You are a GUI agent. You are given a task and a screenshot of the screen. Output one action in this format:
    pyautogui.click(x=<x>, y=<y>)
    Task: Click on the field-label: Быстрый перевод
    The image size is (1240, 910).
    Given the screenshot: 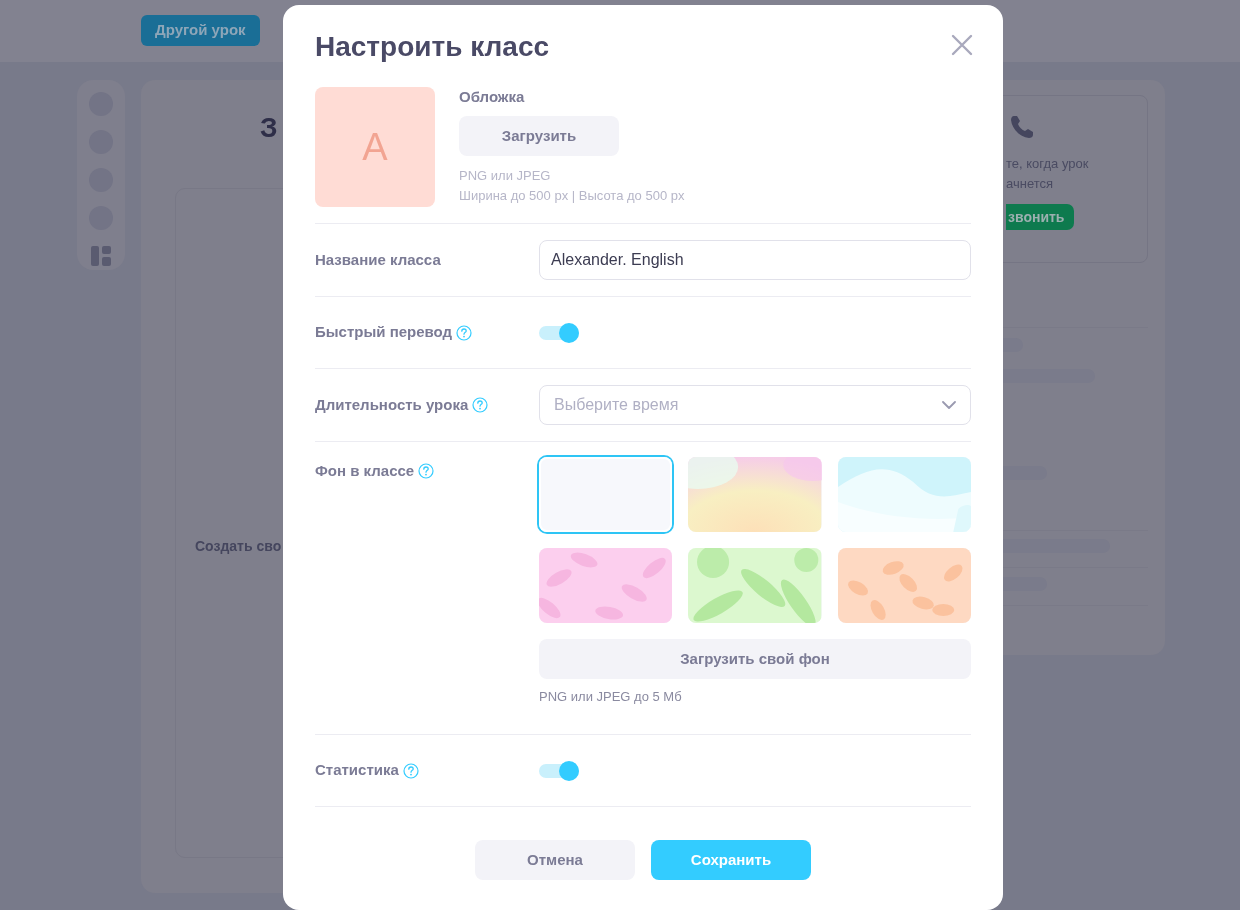 What is the action you would take?
    pyautogui.click(x=384, y=332)
    